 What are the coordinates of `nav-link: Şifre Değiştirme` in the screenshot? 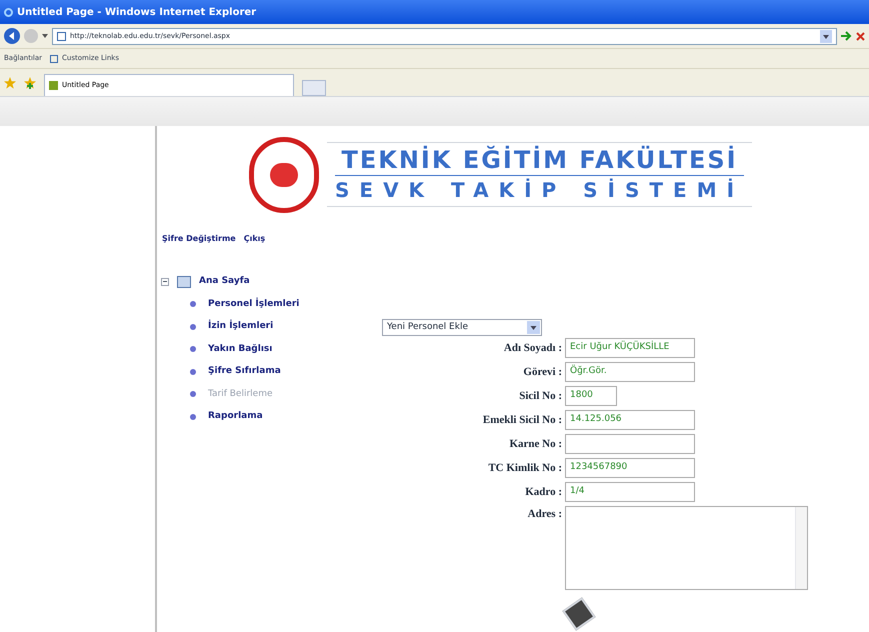 It's located at (199, 239).